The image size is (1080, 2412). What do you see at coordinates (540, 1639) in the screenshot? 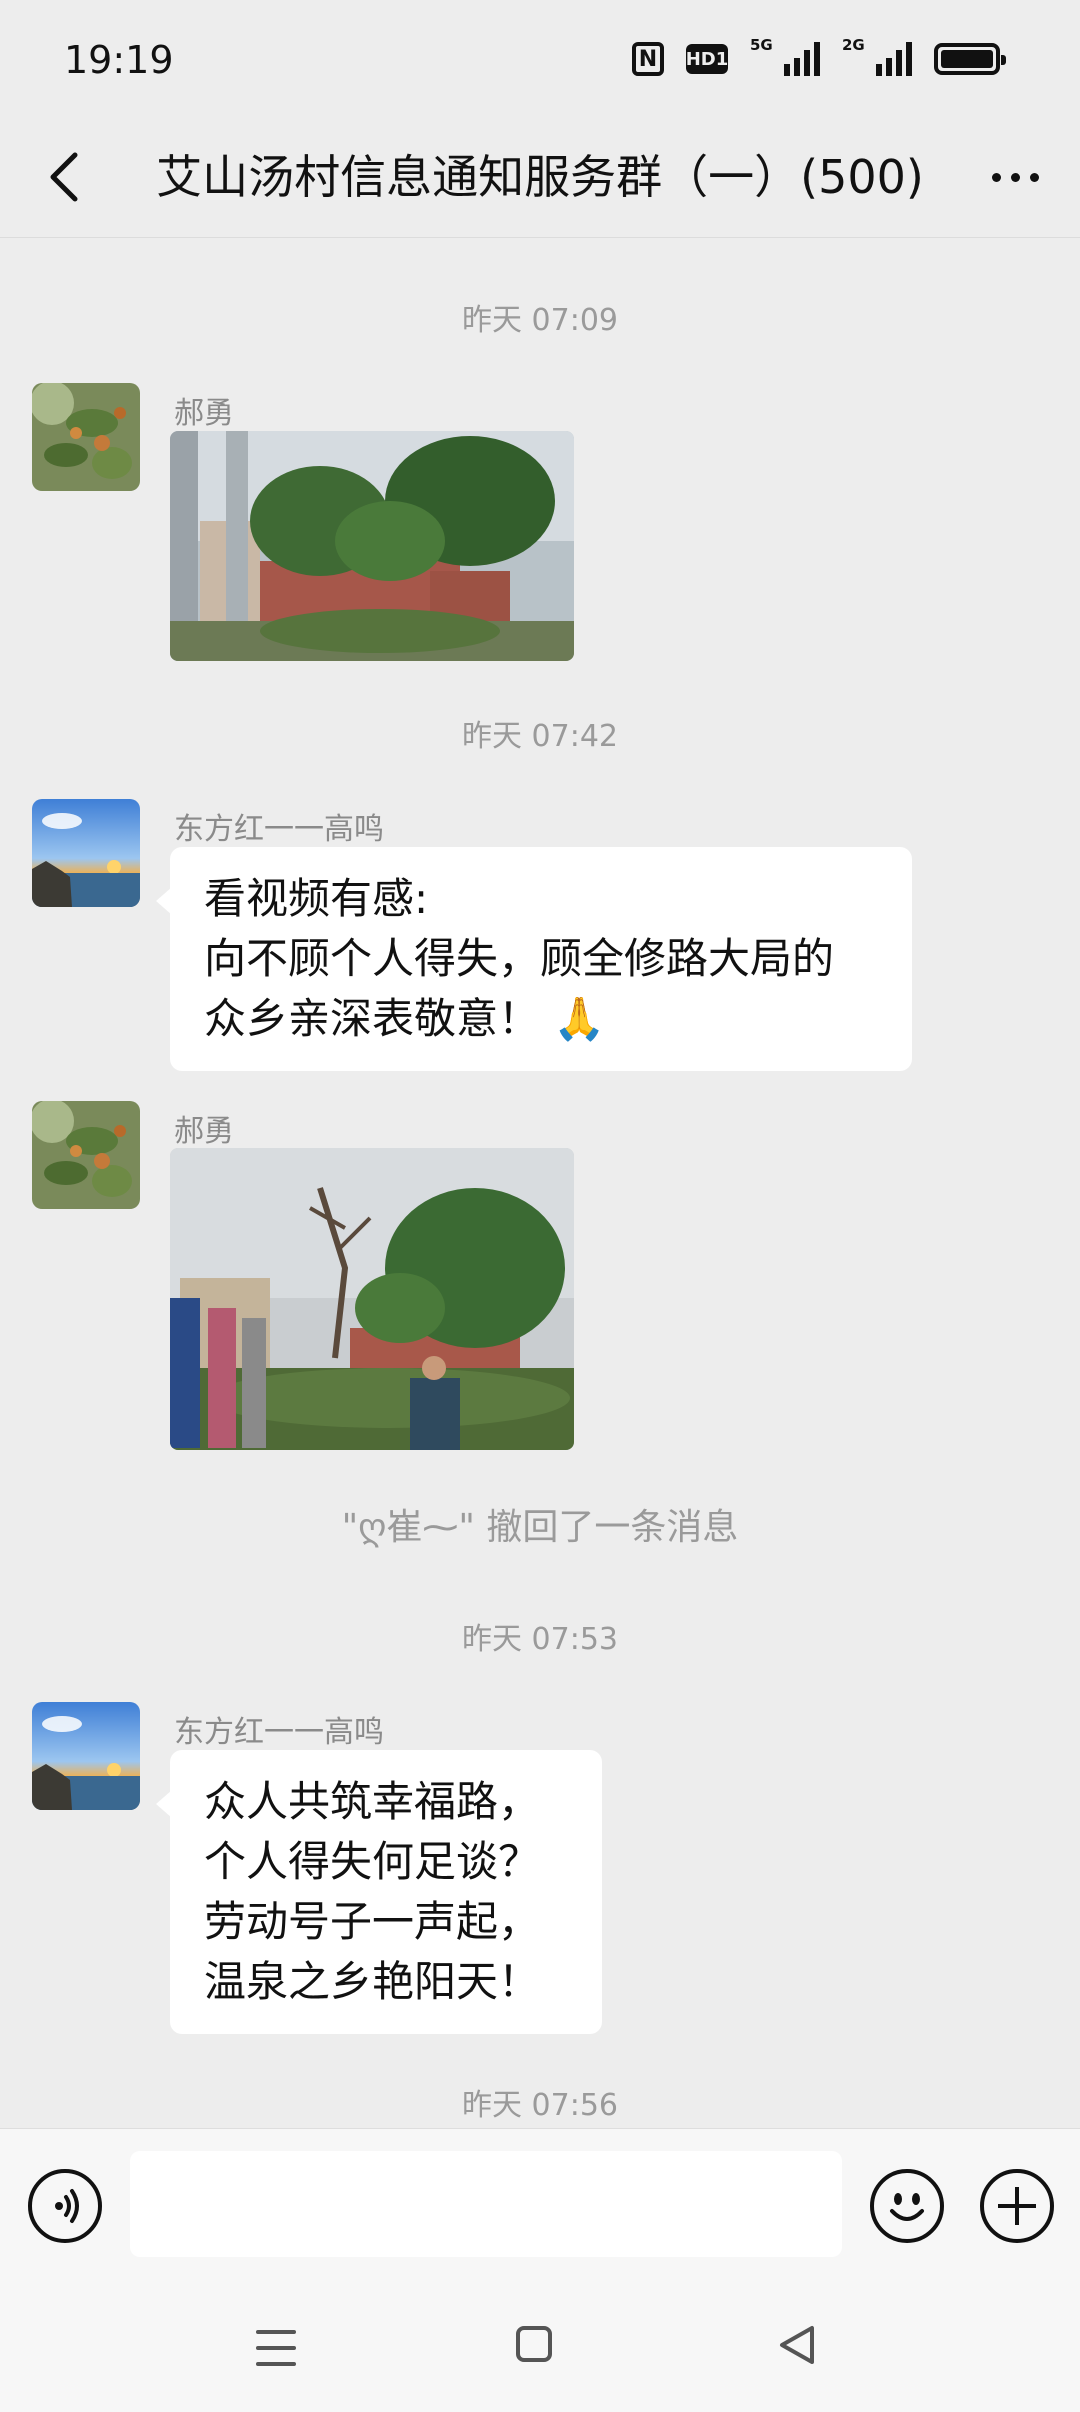
I see `message-timestamp: 昨天 07:53` at bounding box center [540, 1639].